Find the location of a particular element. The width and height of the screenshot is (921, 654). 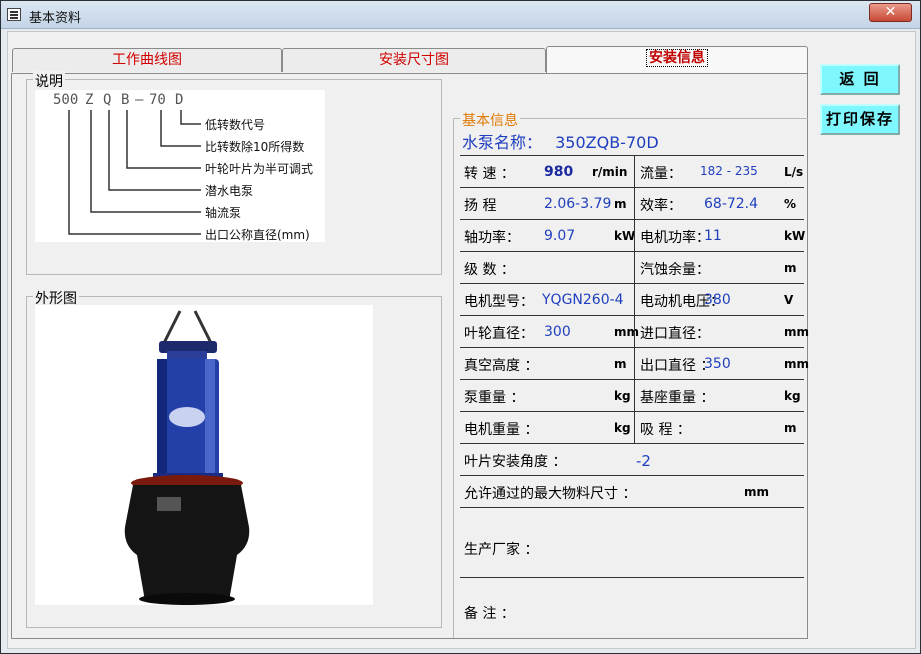

spec-right-value: 68-72.4 is located at coordinates (731, 204).